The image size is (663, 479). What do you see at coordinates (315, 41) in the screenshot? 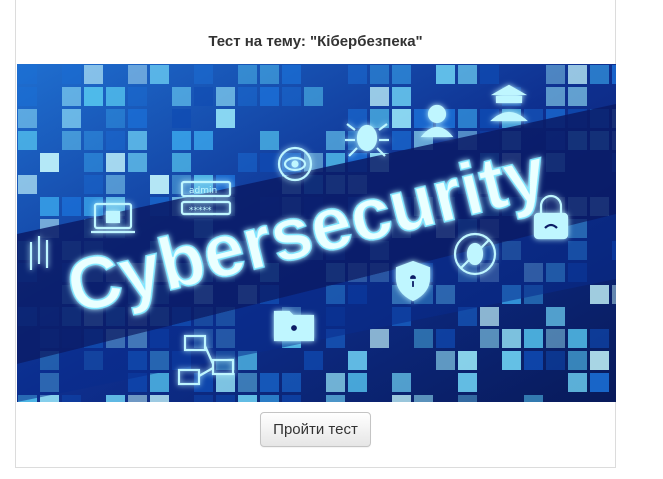
I see `test-title: Тест на тему: "Кібербезпека"` at bounding box center [315, 41].